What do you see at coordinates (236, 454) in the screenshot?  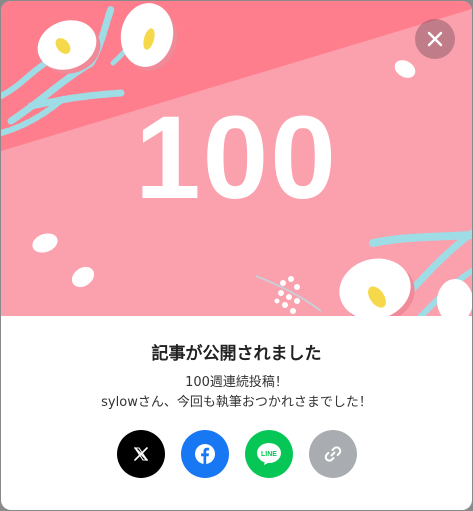 I see `share-buttons: LINE` at bounding box center [236, 454].